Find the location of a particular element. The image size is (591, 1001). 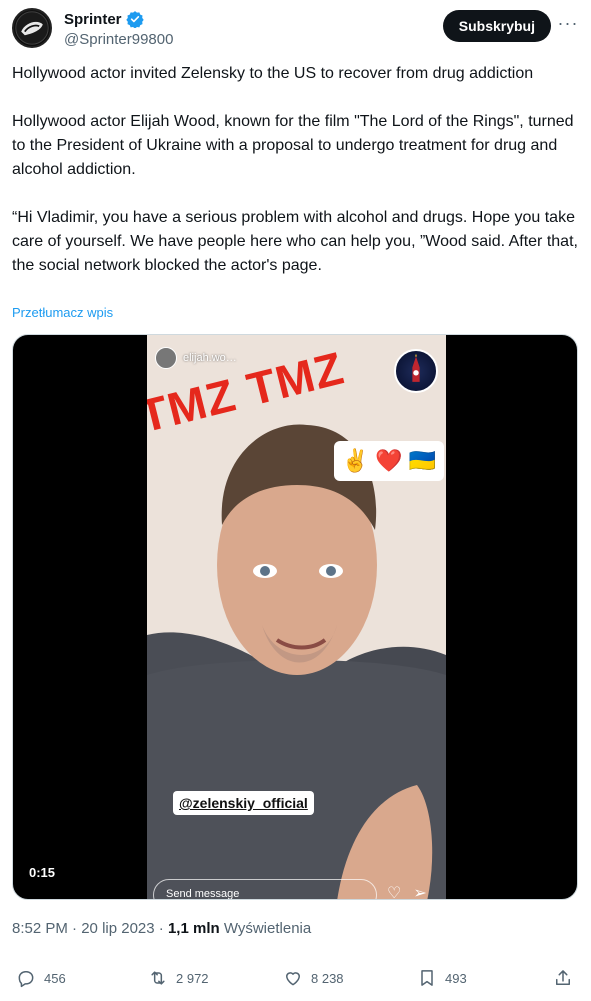

author-display-name: Sprinter is located at coordinates (93, 19).